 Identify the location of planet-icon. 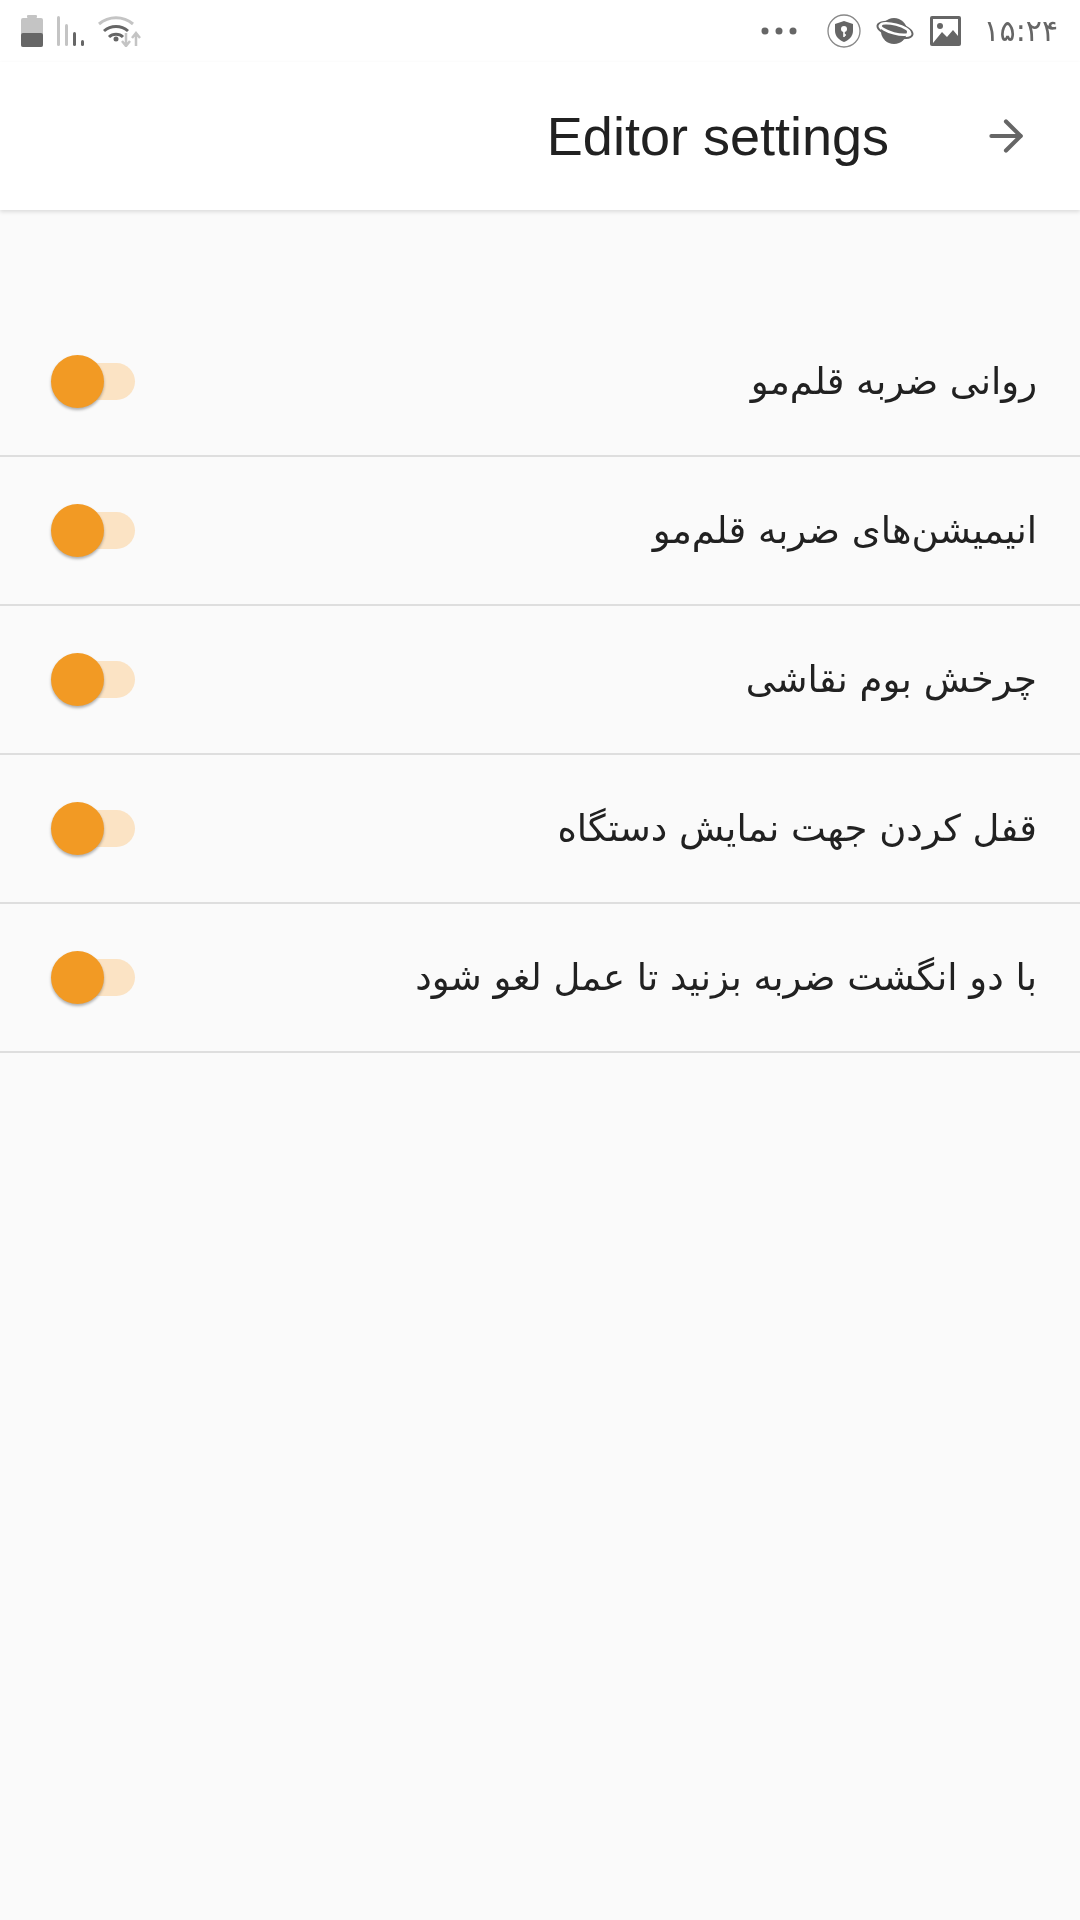
(895, 31).